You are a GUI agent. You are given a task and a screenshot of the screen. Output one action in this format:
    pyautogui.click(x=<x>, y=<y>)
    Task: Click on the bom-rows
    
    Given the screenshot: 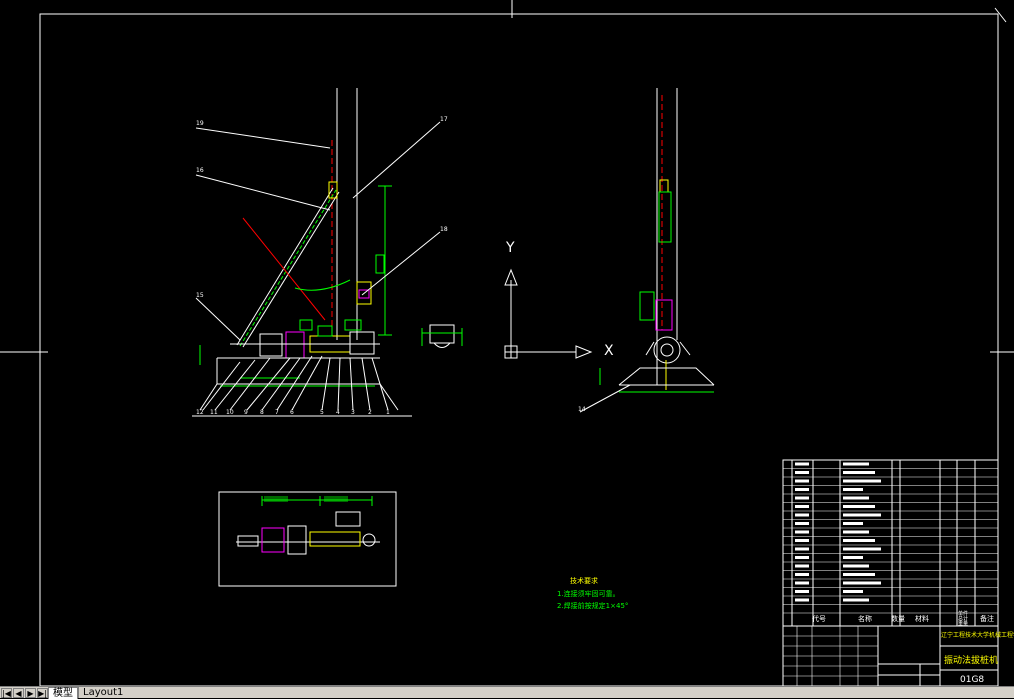 What is the action you would take?
    pyautogui.click(x=890, y=538)
    